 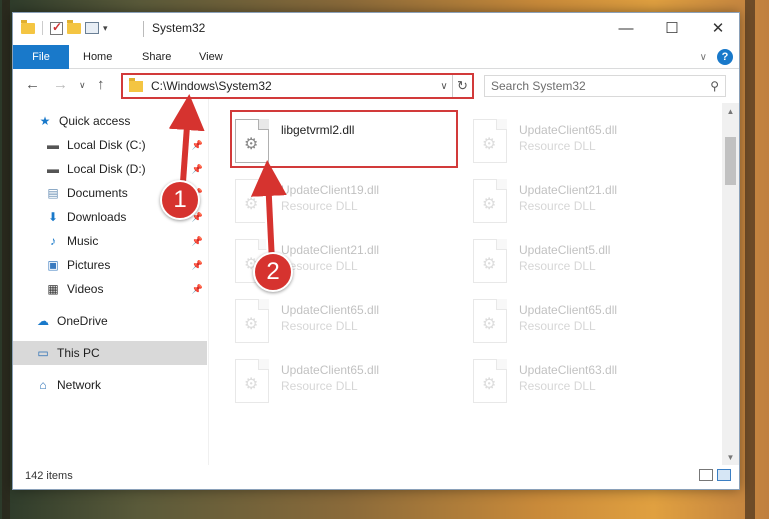 I want to click on vertical-scrollbar: ▲ ▼, so click(x=730, y=284).